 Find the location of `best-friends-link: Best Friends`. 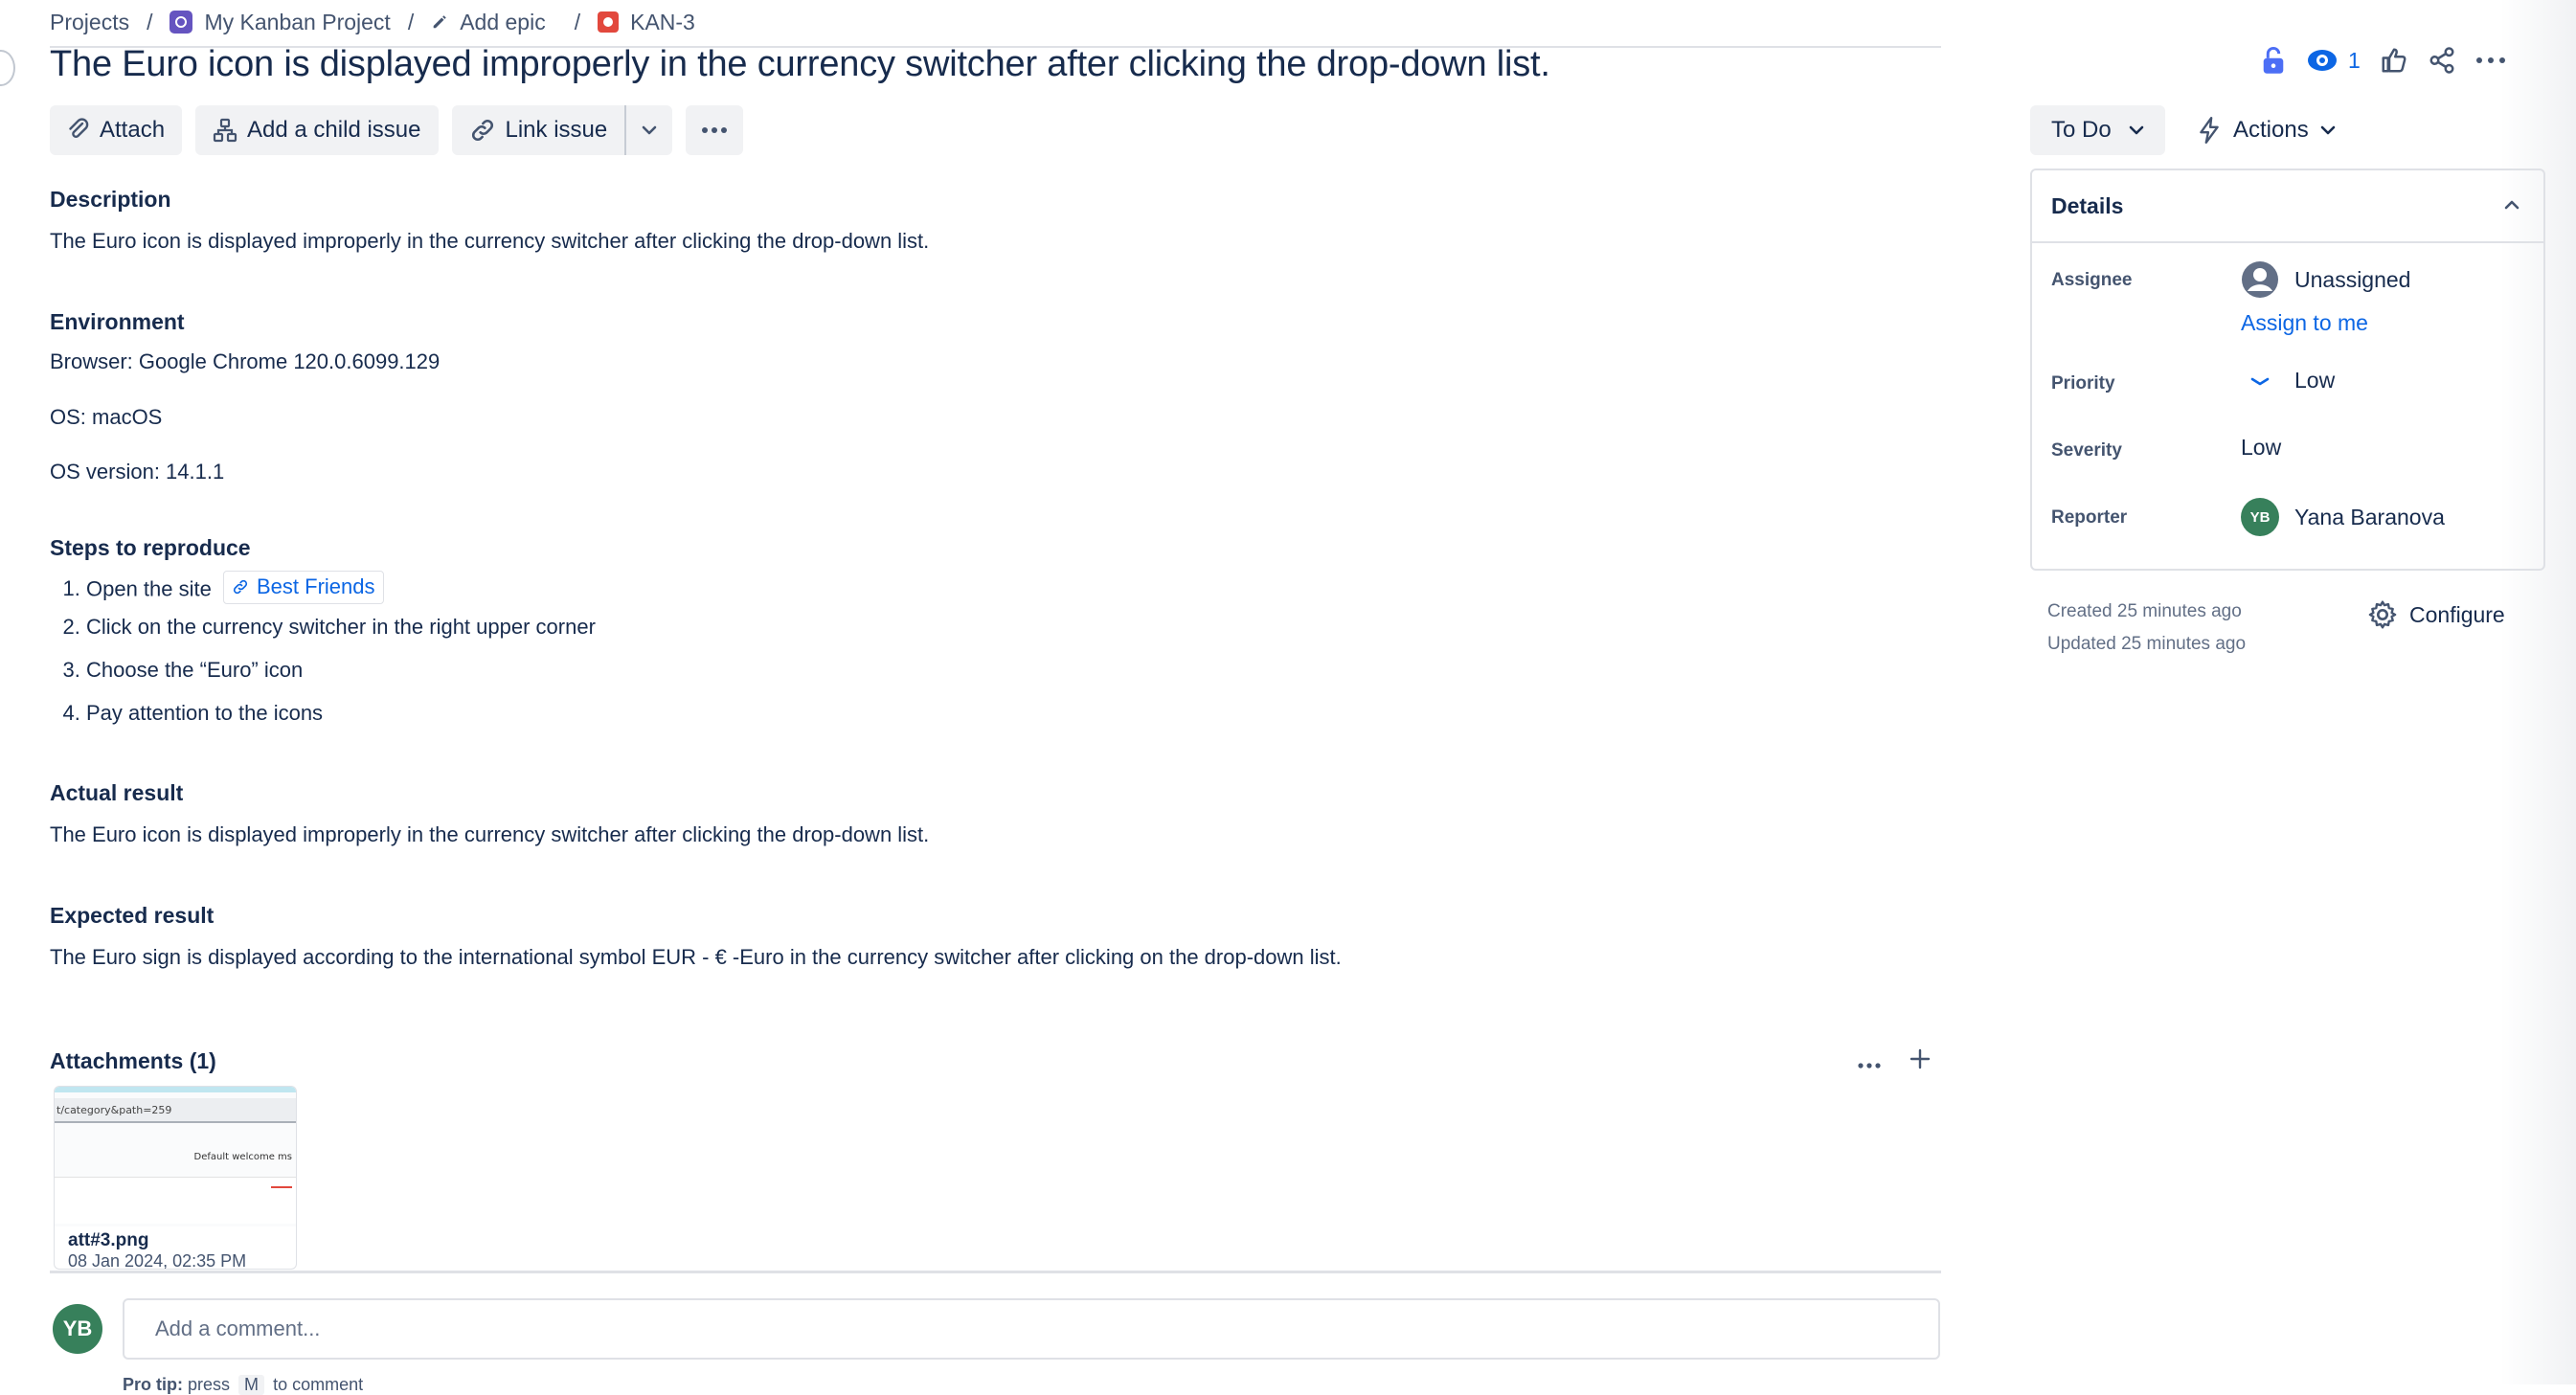

best-friends-link: Best Friends is located at coordinates (303, 588).